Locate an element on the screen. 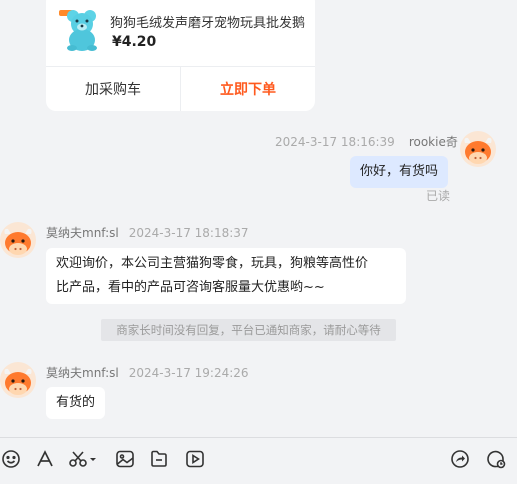 This screenshot has height=484, width=517. product-card: 狗狗毛绒发声磨牙宠物玩具批发鹅 ¥4.20 加采购车 立即下单 is located at coordinates (180, 55).